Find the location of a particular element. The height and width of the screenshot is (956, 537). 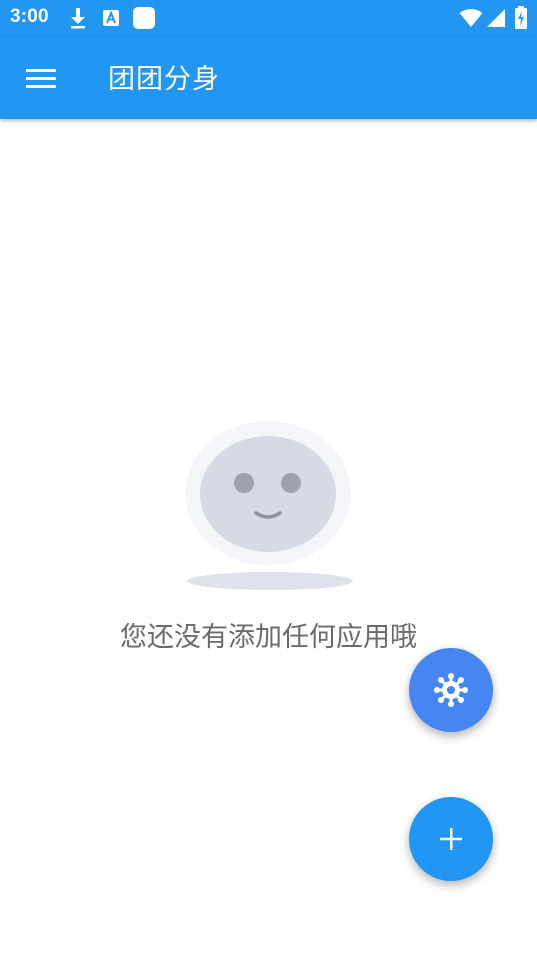

cell-signal-icon is located at coordinates (496, 18).